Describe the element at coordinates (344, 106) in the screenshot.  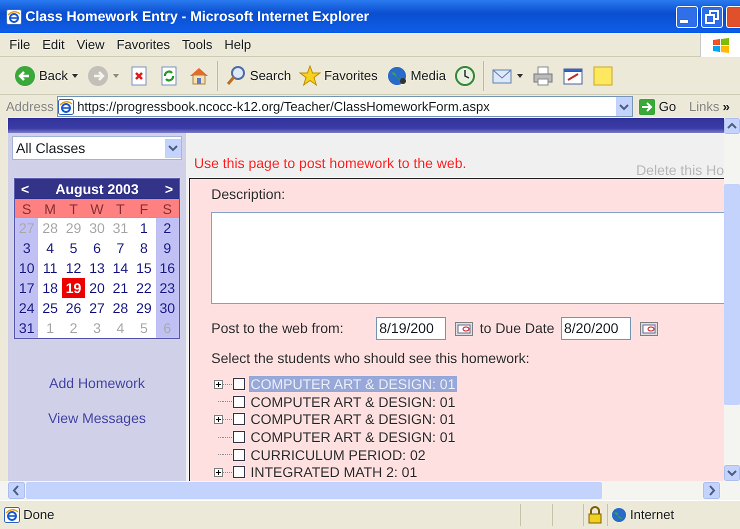
I see `address-field: https://progressbook.ncocc-k12.org/Teacher/ClassHomeworkForm.aspx` at that location.